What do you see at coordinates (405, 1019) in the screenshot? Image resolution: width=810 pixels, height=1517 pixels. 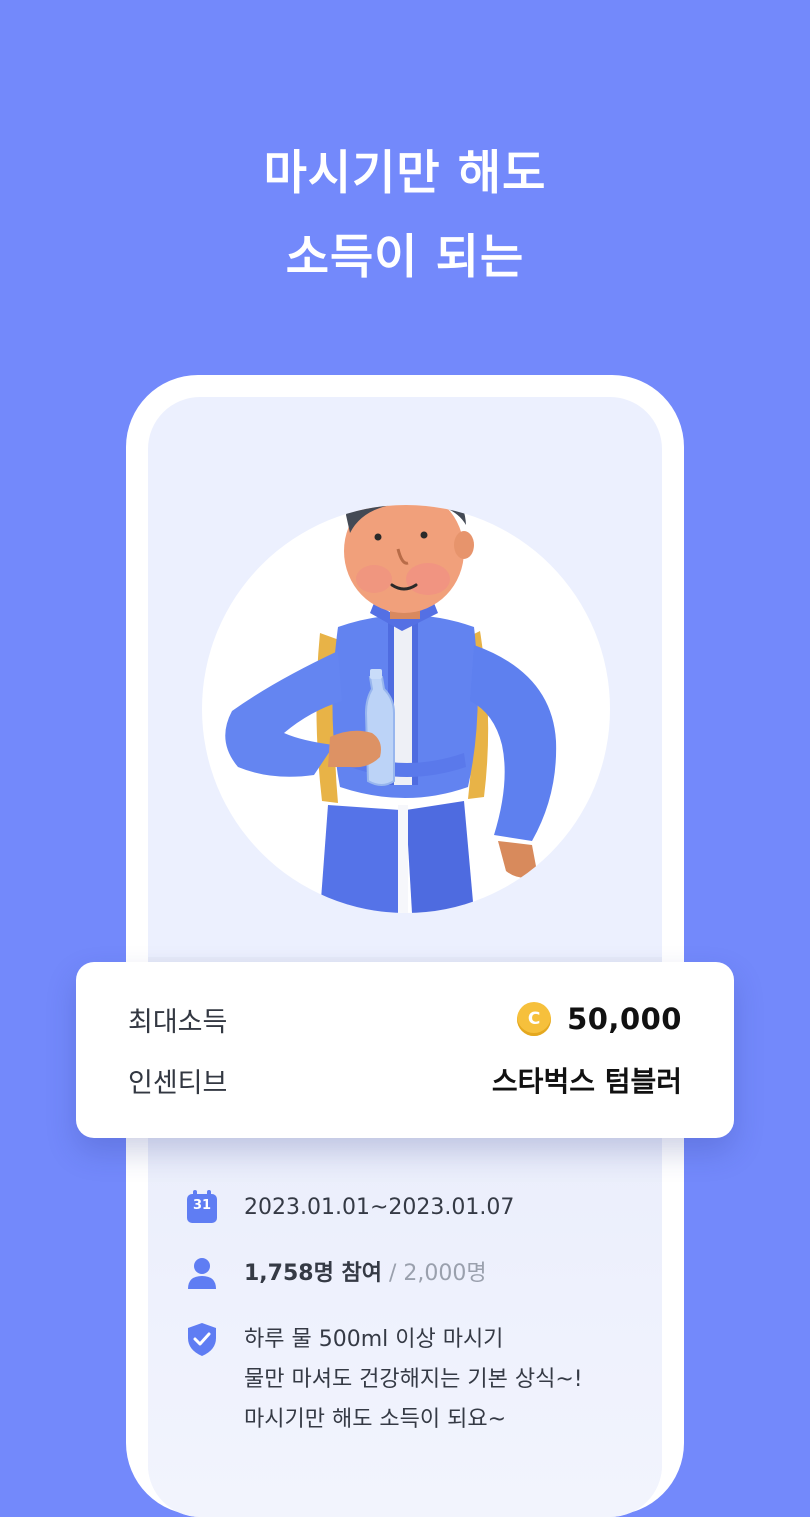 I see `max-income-row: 최대소득 C 50,000` at bounding box center [405, 1019].